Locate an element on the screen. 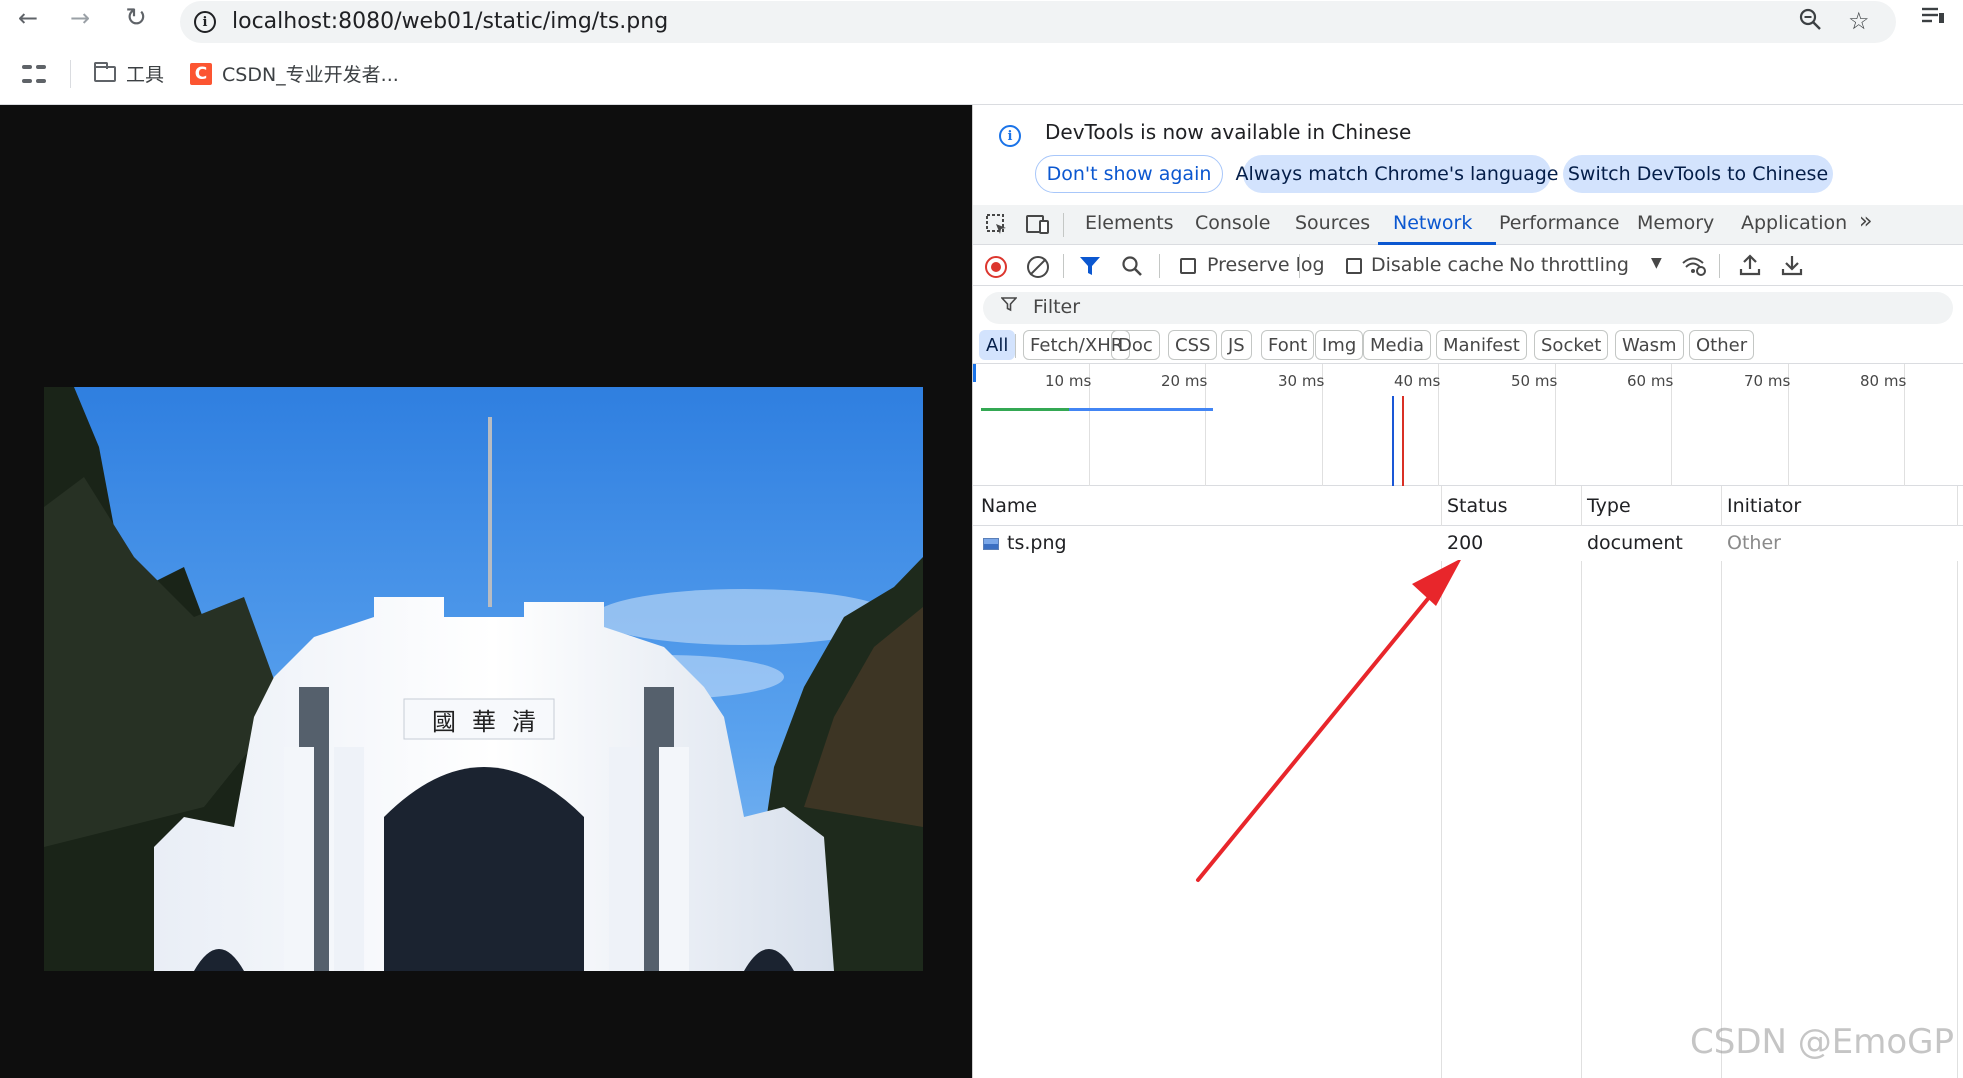 Image resolution: width=1963 pixels, height=1078 pixels. bookmark-folder-tools: 工具 is located at coordinates (129, 73).